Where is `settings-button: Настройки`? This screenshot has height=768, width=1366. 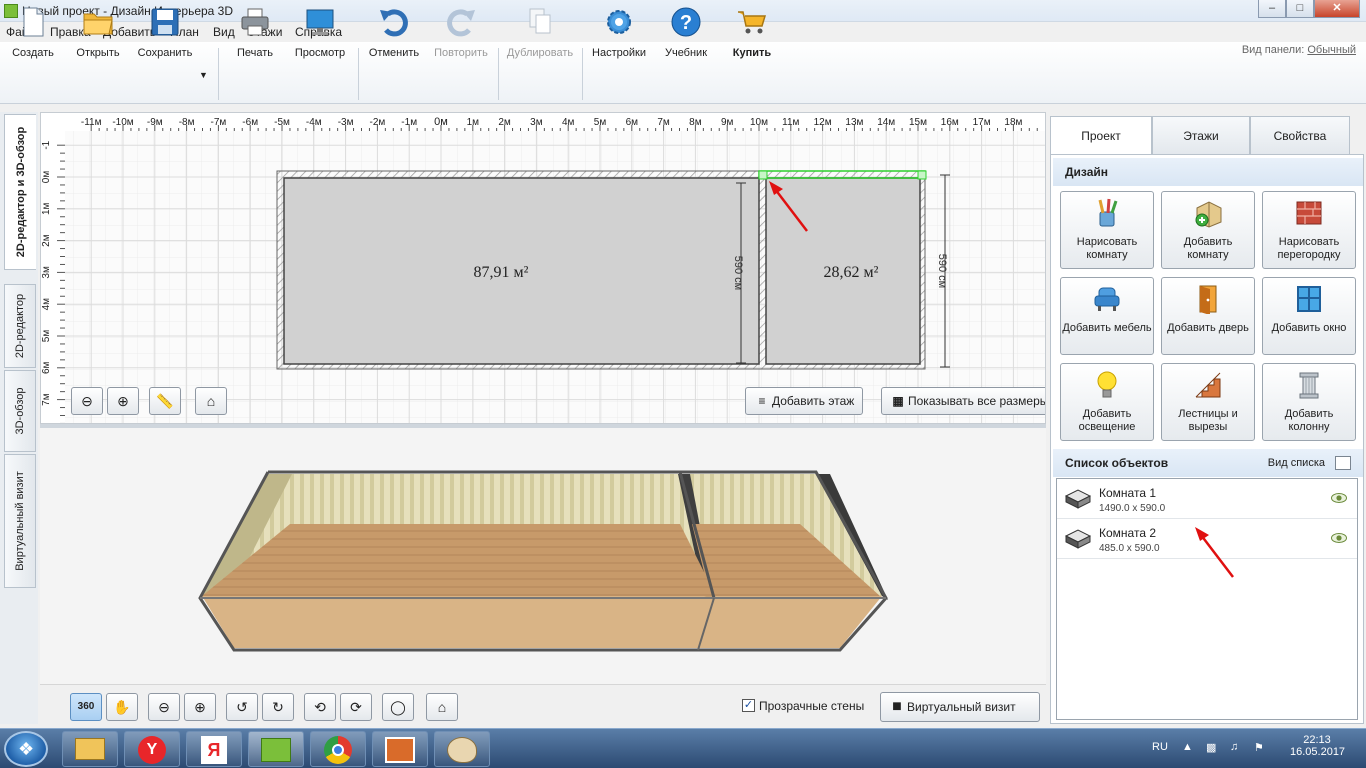 settings-button: Настройки is located at coordinates (619, 32).